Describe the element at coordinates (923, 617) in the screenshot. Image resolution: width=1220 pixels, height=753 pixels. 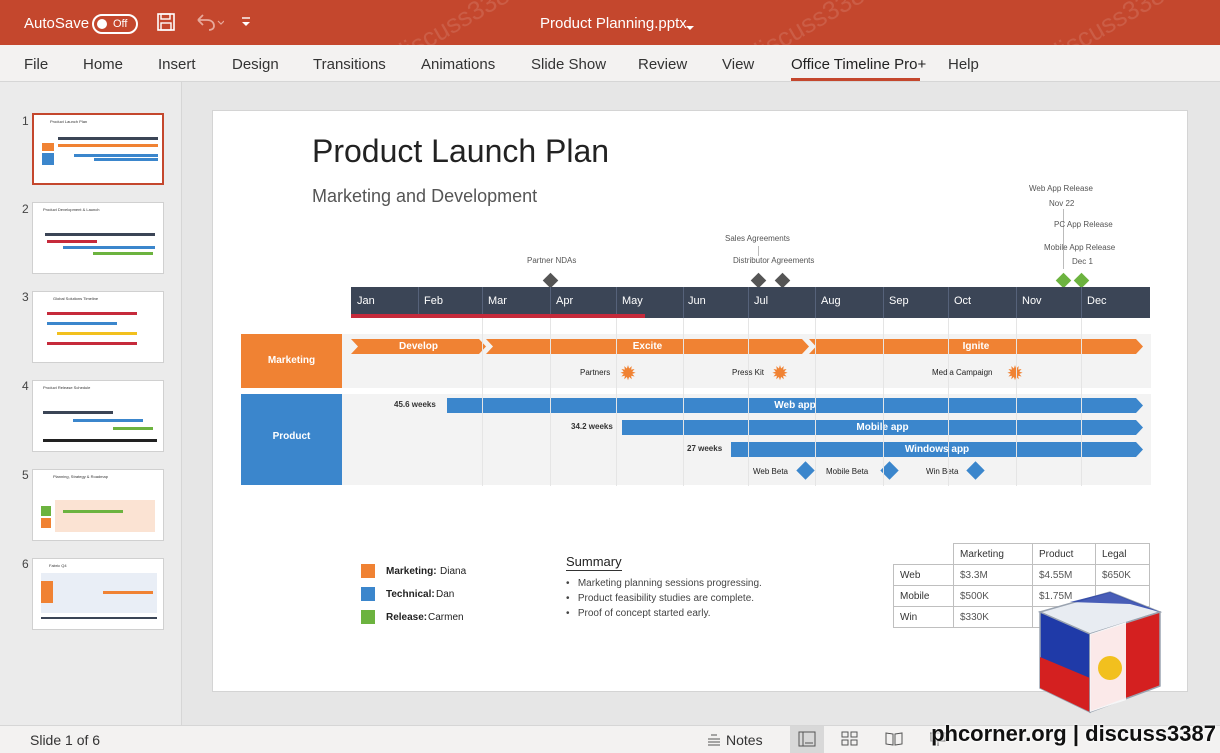
I see `row-label: Win` at that location.